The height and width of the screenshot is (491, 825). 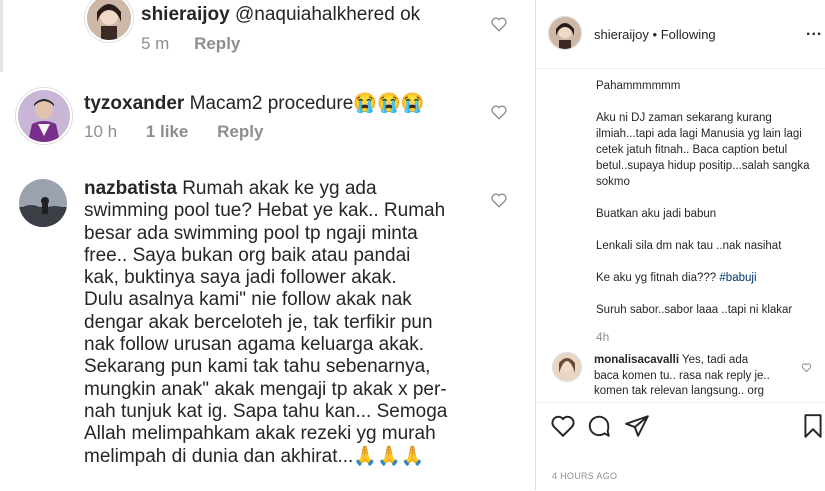 I want to click on caption-line: Ke aku yg fitnah dia??? #babuji, so click(x=706, y=278).